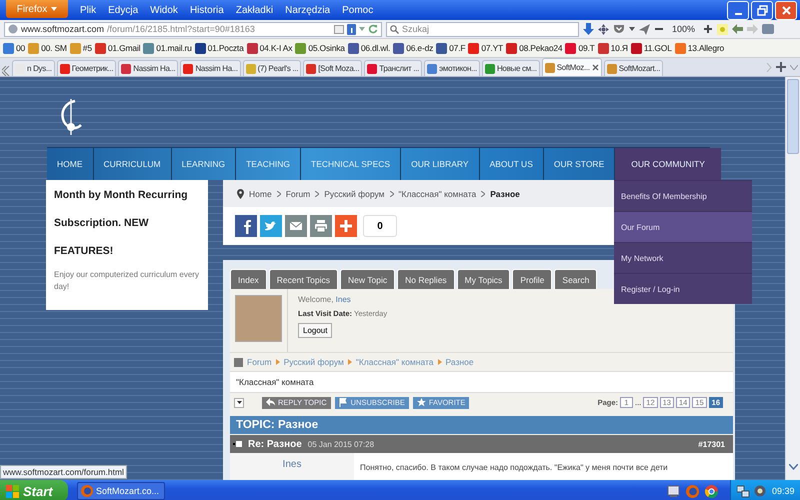  Describe the element at coordinates (81, 48) in the screenshot. I see `bookmark: #5` at that location.